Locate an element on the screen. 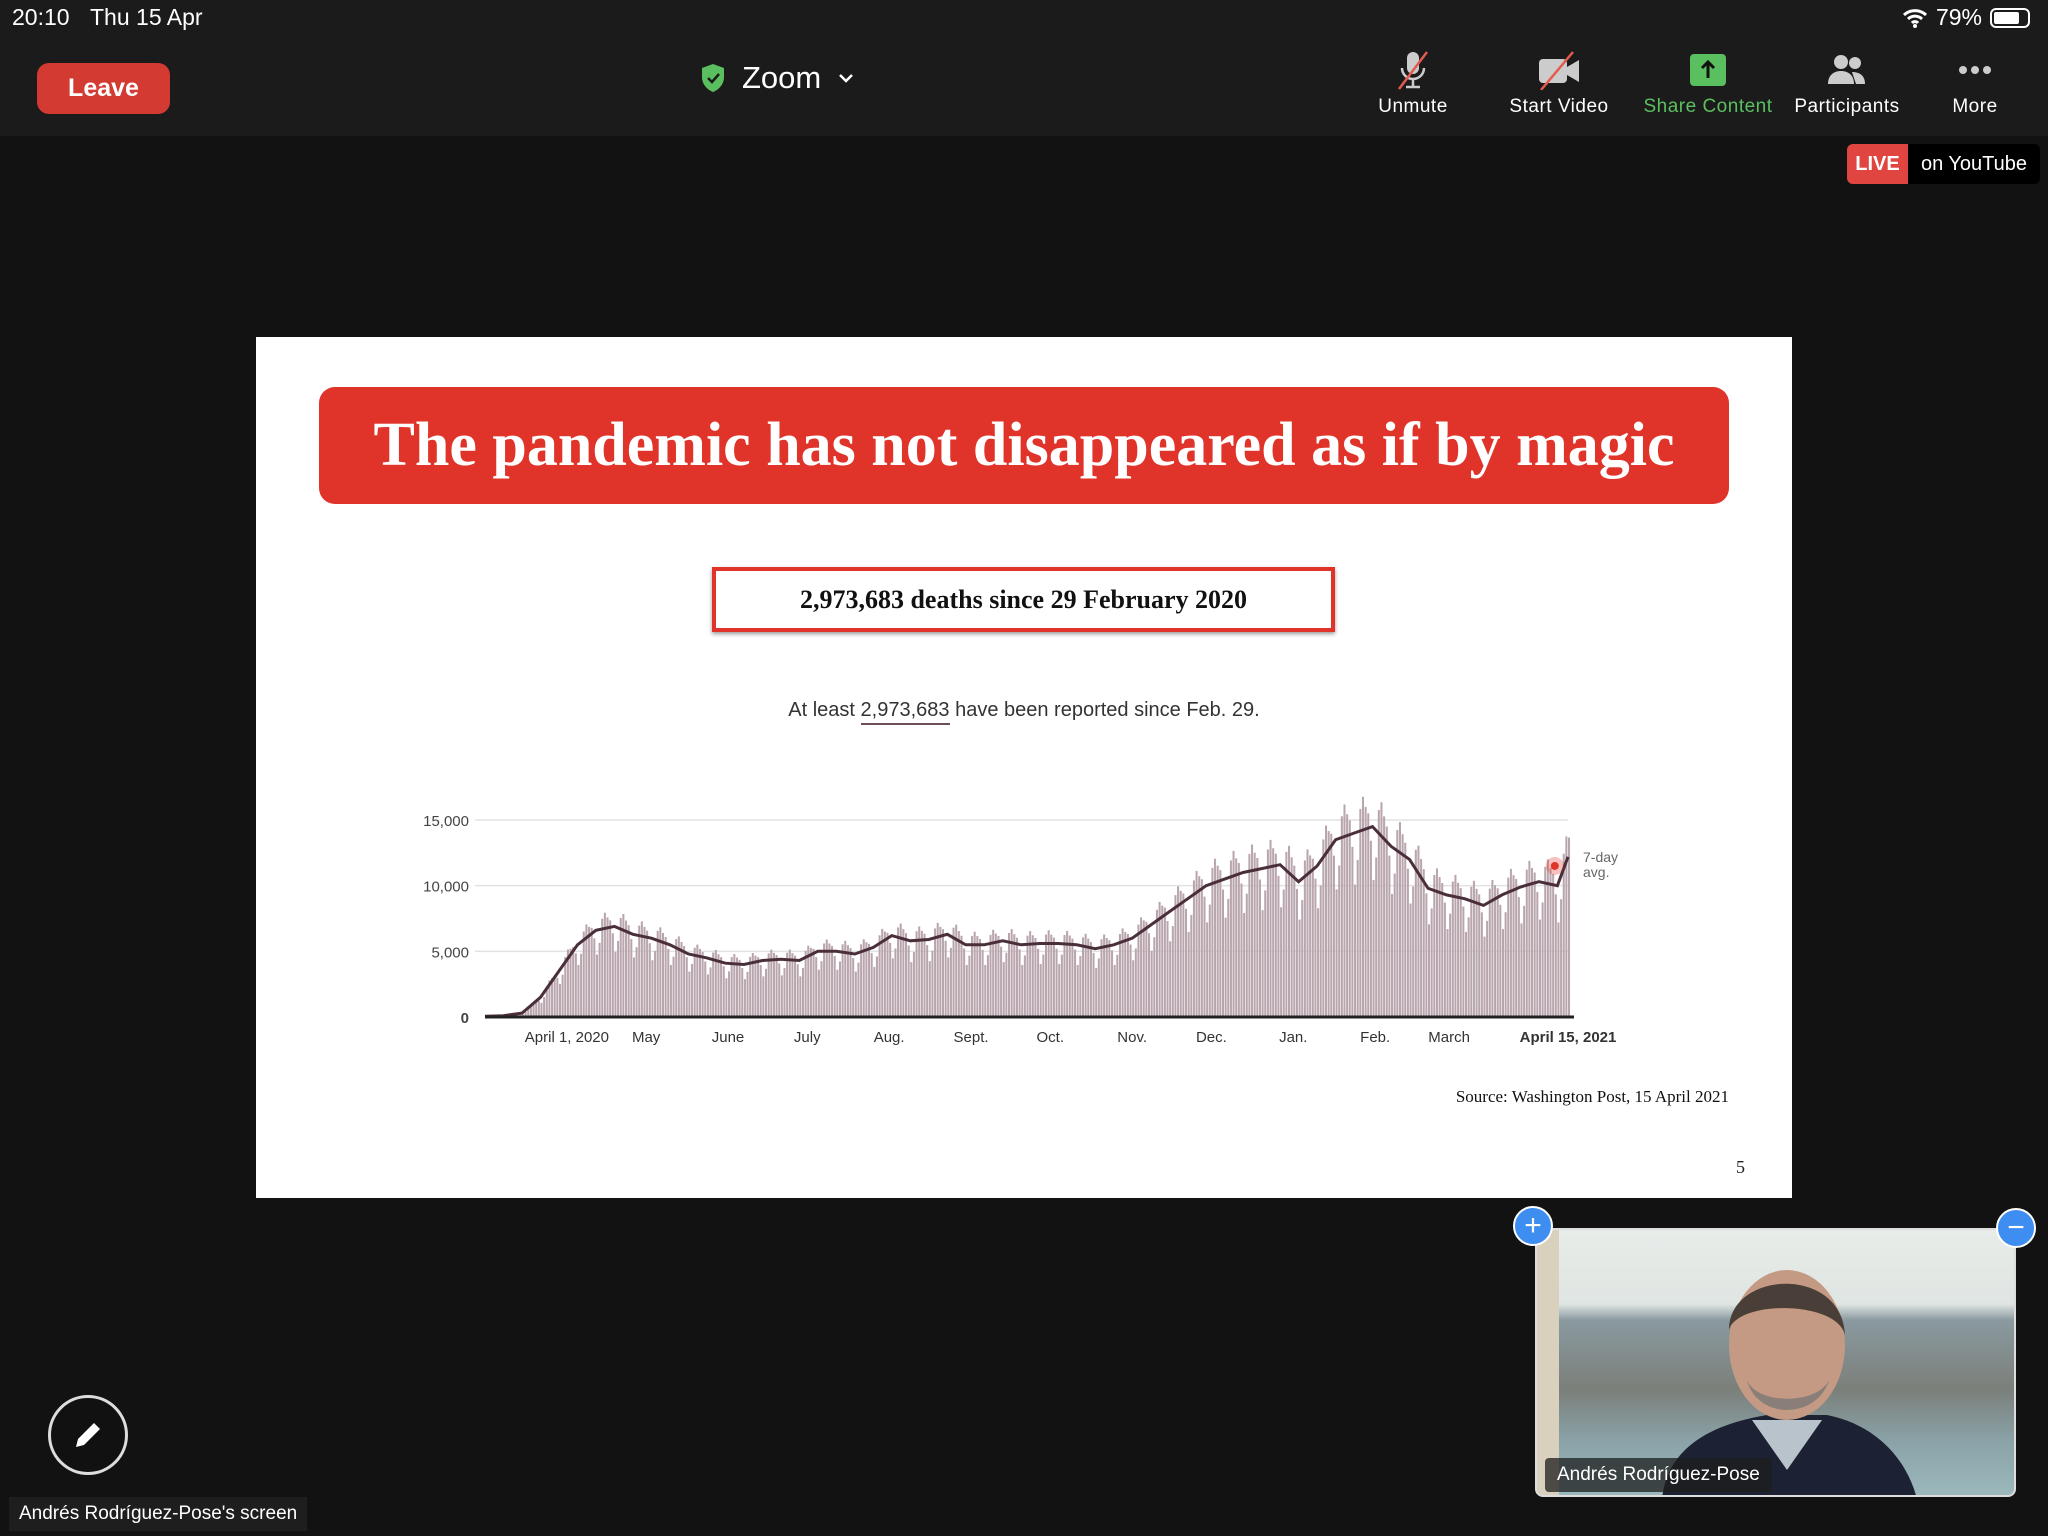 This screenshot has height=1536, width=2048. share-content-button: Share Content is located at coordinates (1708, 84).